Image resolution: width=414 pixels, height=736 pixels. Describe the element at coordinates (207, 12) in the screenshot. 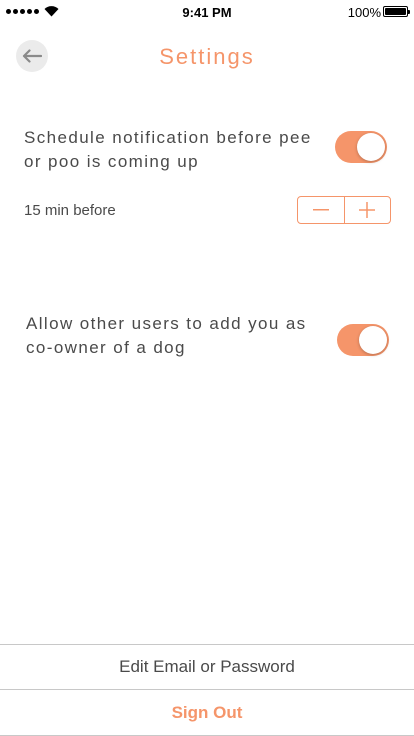

I see `status-bar: 9:41 PM 100%` at that location.